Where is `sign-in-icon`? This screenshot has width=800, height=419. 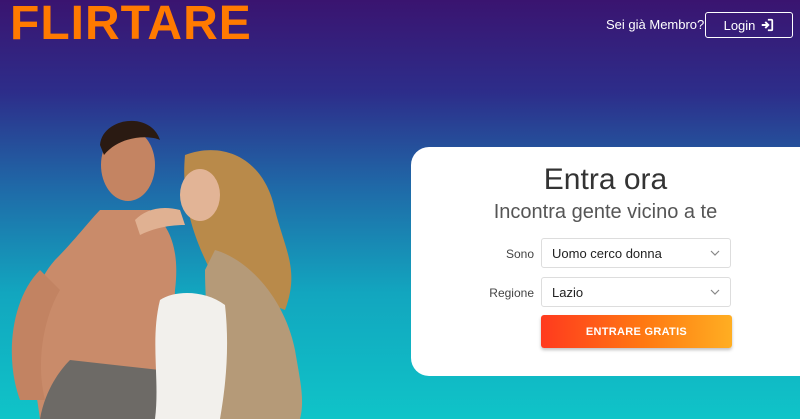 sign-in-icon is located at coordinates (768, 25).